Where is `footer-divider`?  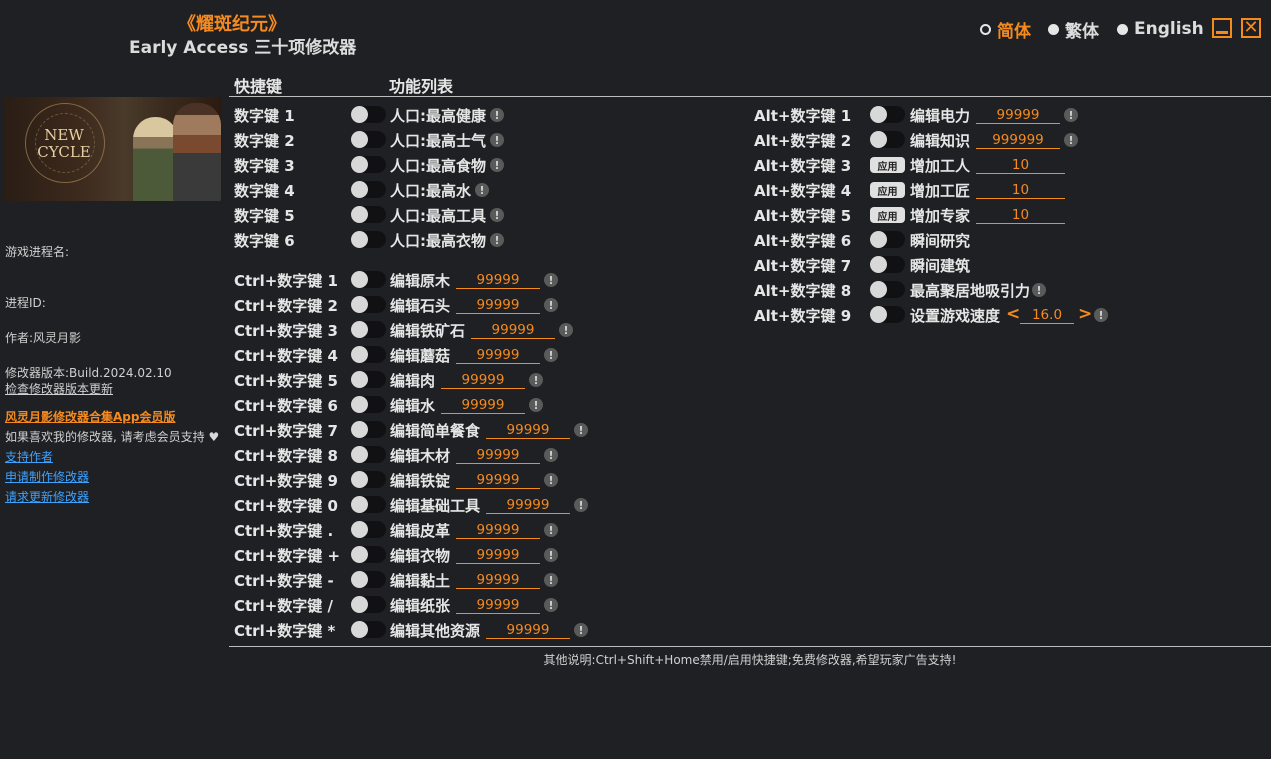
footer-divider is located at coordinates (750, 646).